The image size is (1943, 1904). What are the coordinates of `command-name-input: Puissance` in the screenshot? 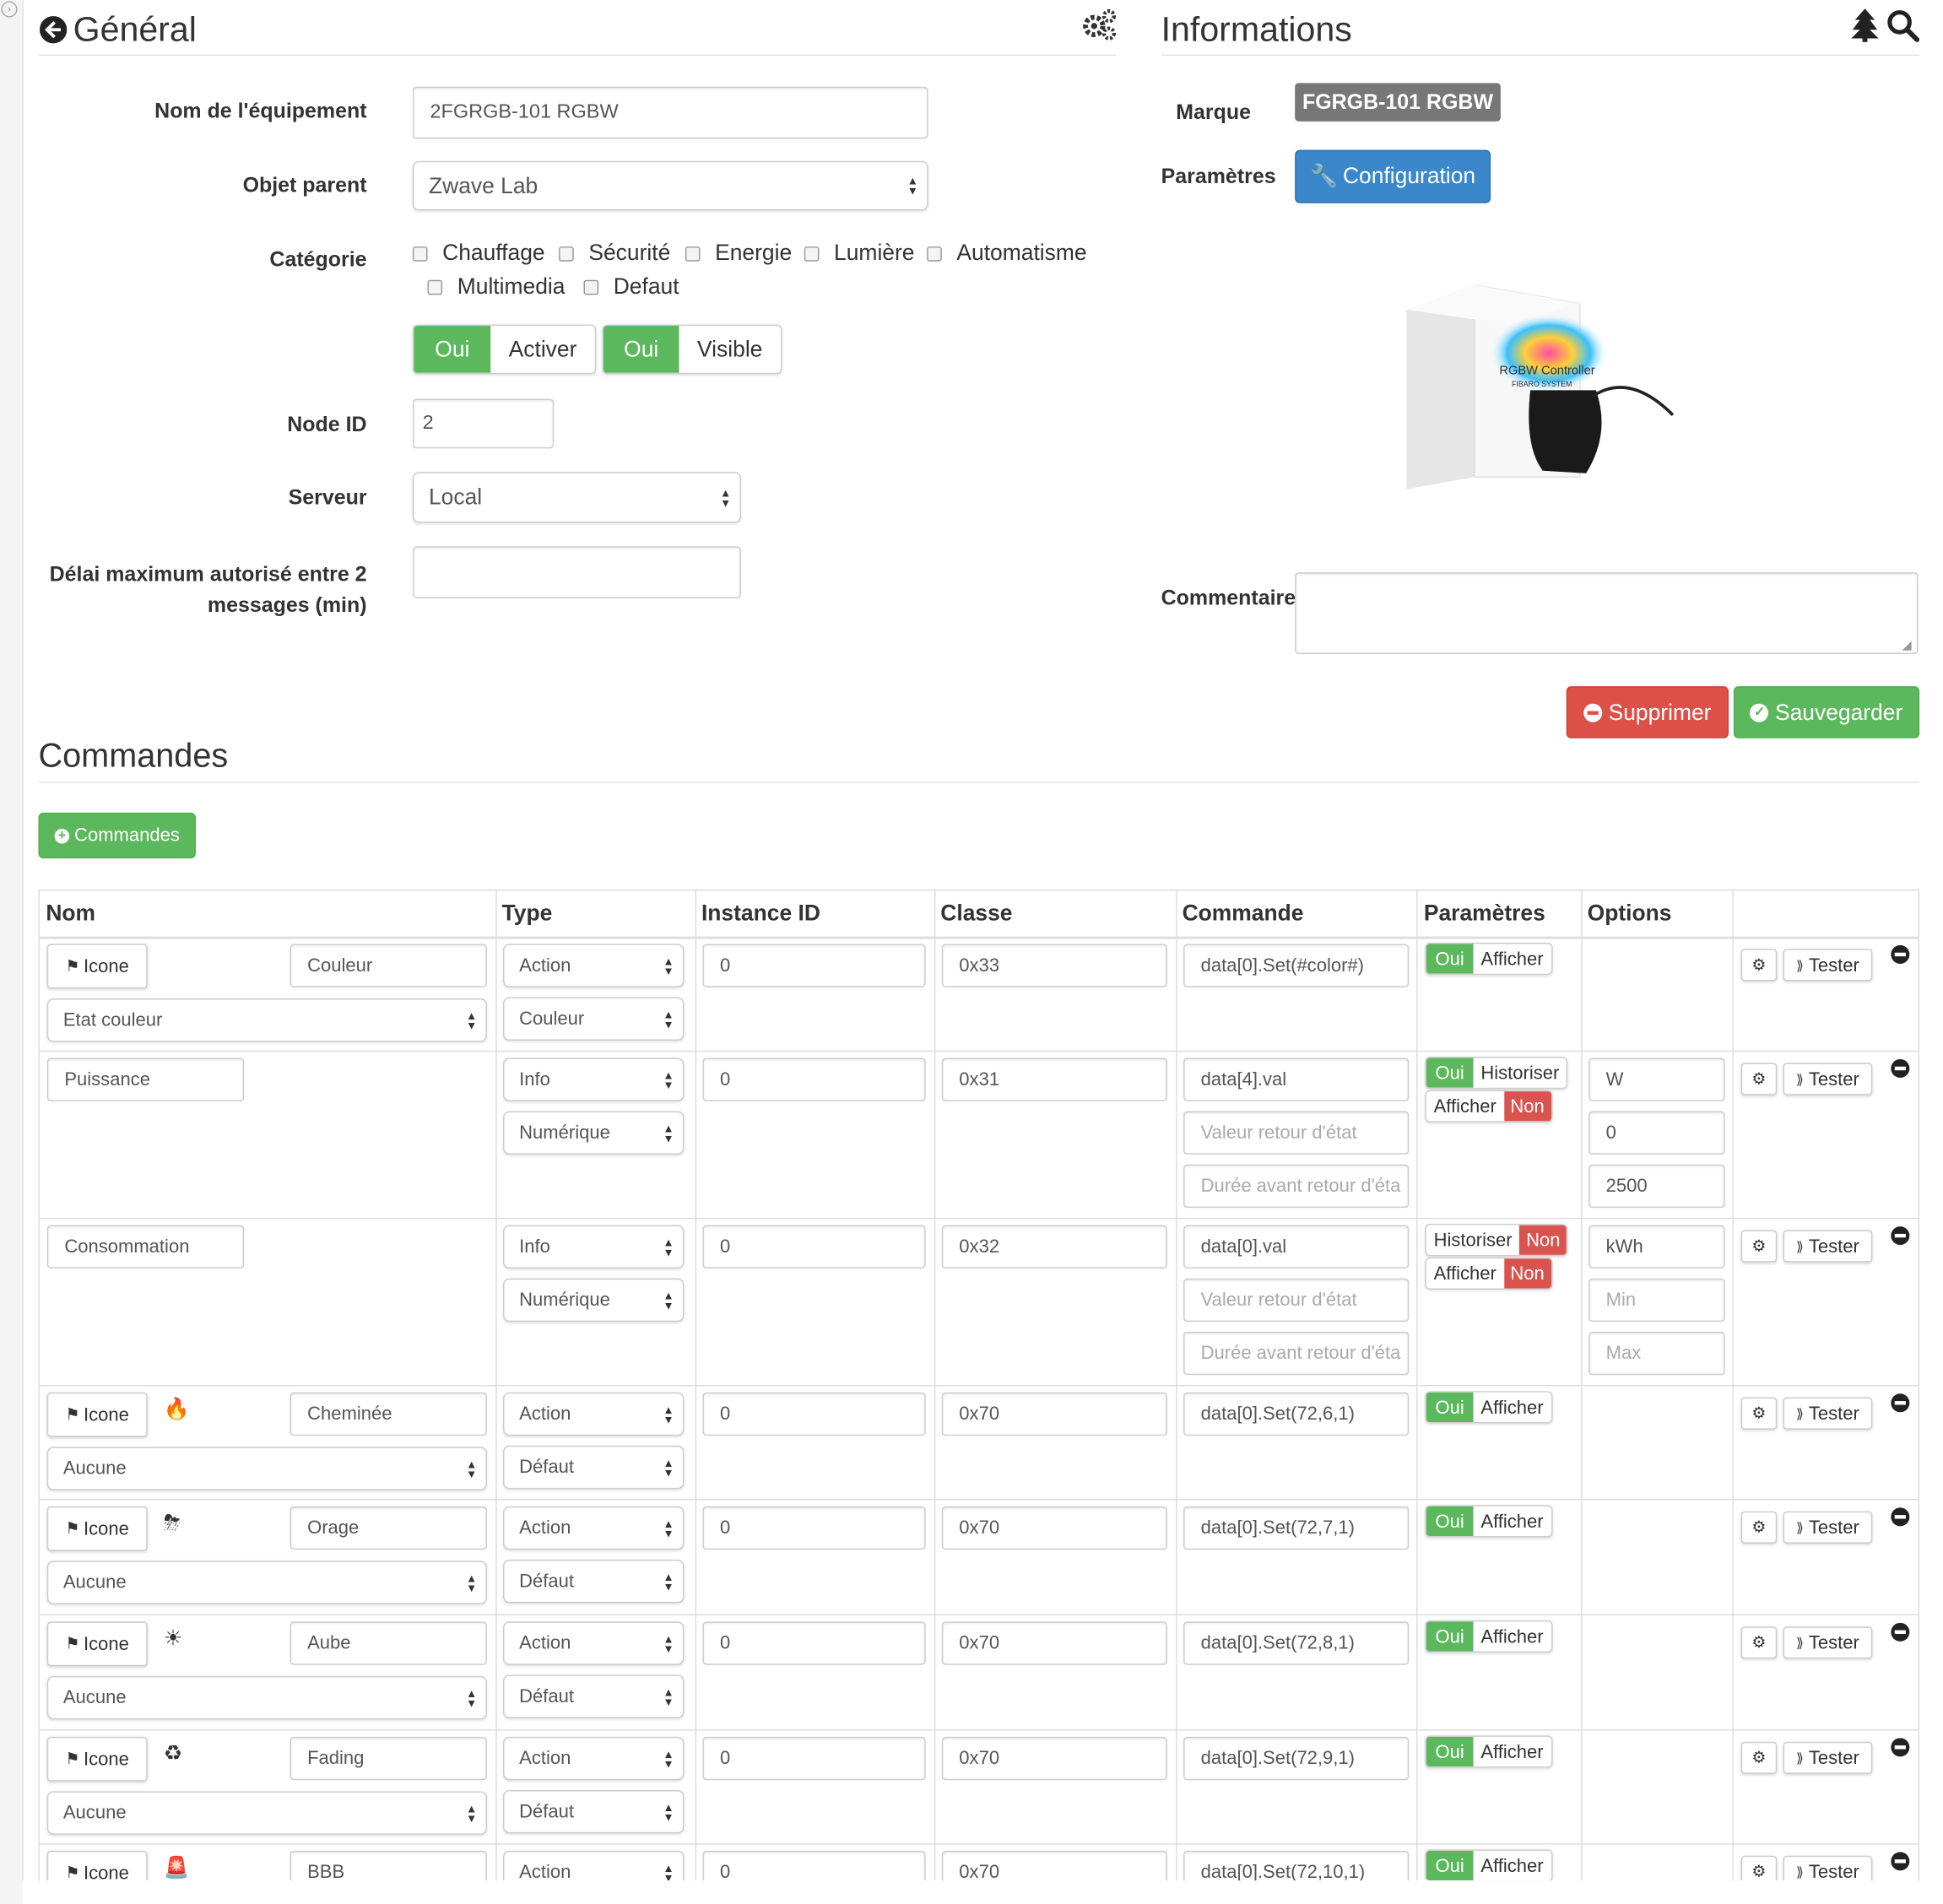 It's located at (145, 1079).